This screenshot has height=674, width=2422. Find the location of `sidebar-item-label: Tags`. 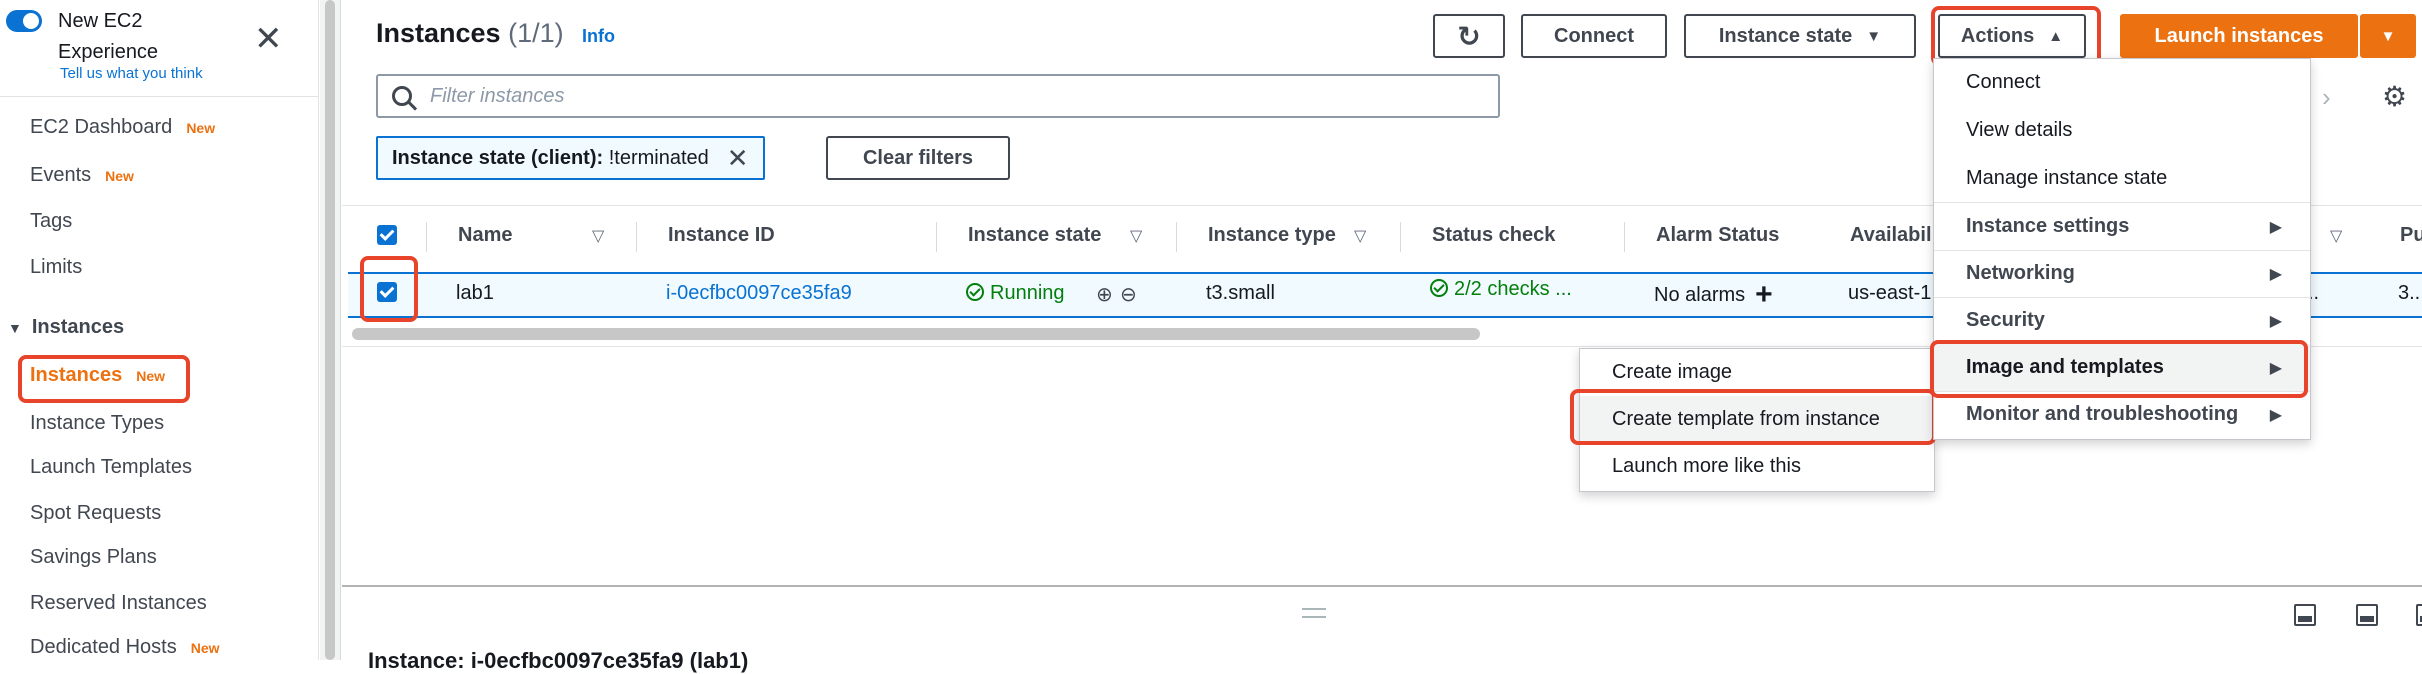

sidebar-item-label: Tags is located at coordinates (51, 221).